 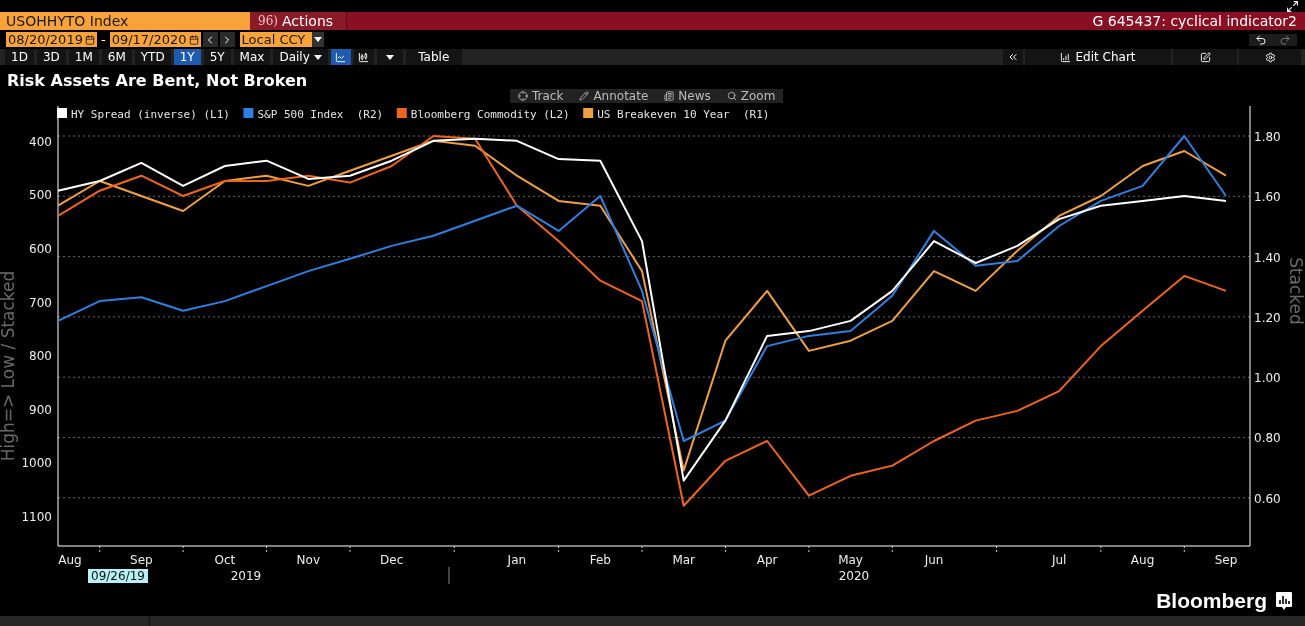 What do you see at coordinates (83, 57) in the screenshot?
I see `period-button: 1M` at bounding box center [83, 57].